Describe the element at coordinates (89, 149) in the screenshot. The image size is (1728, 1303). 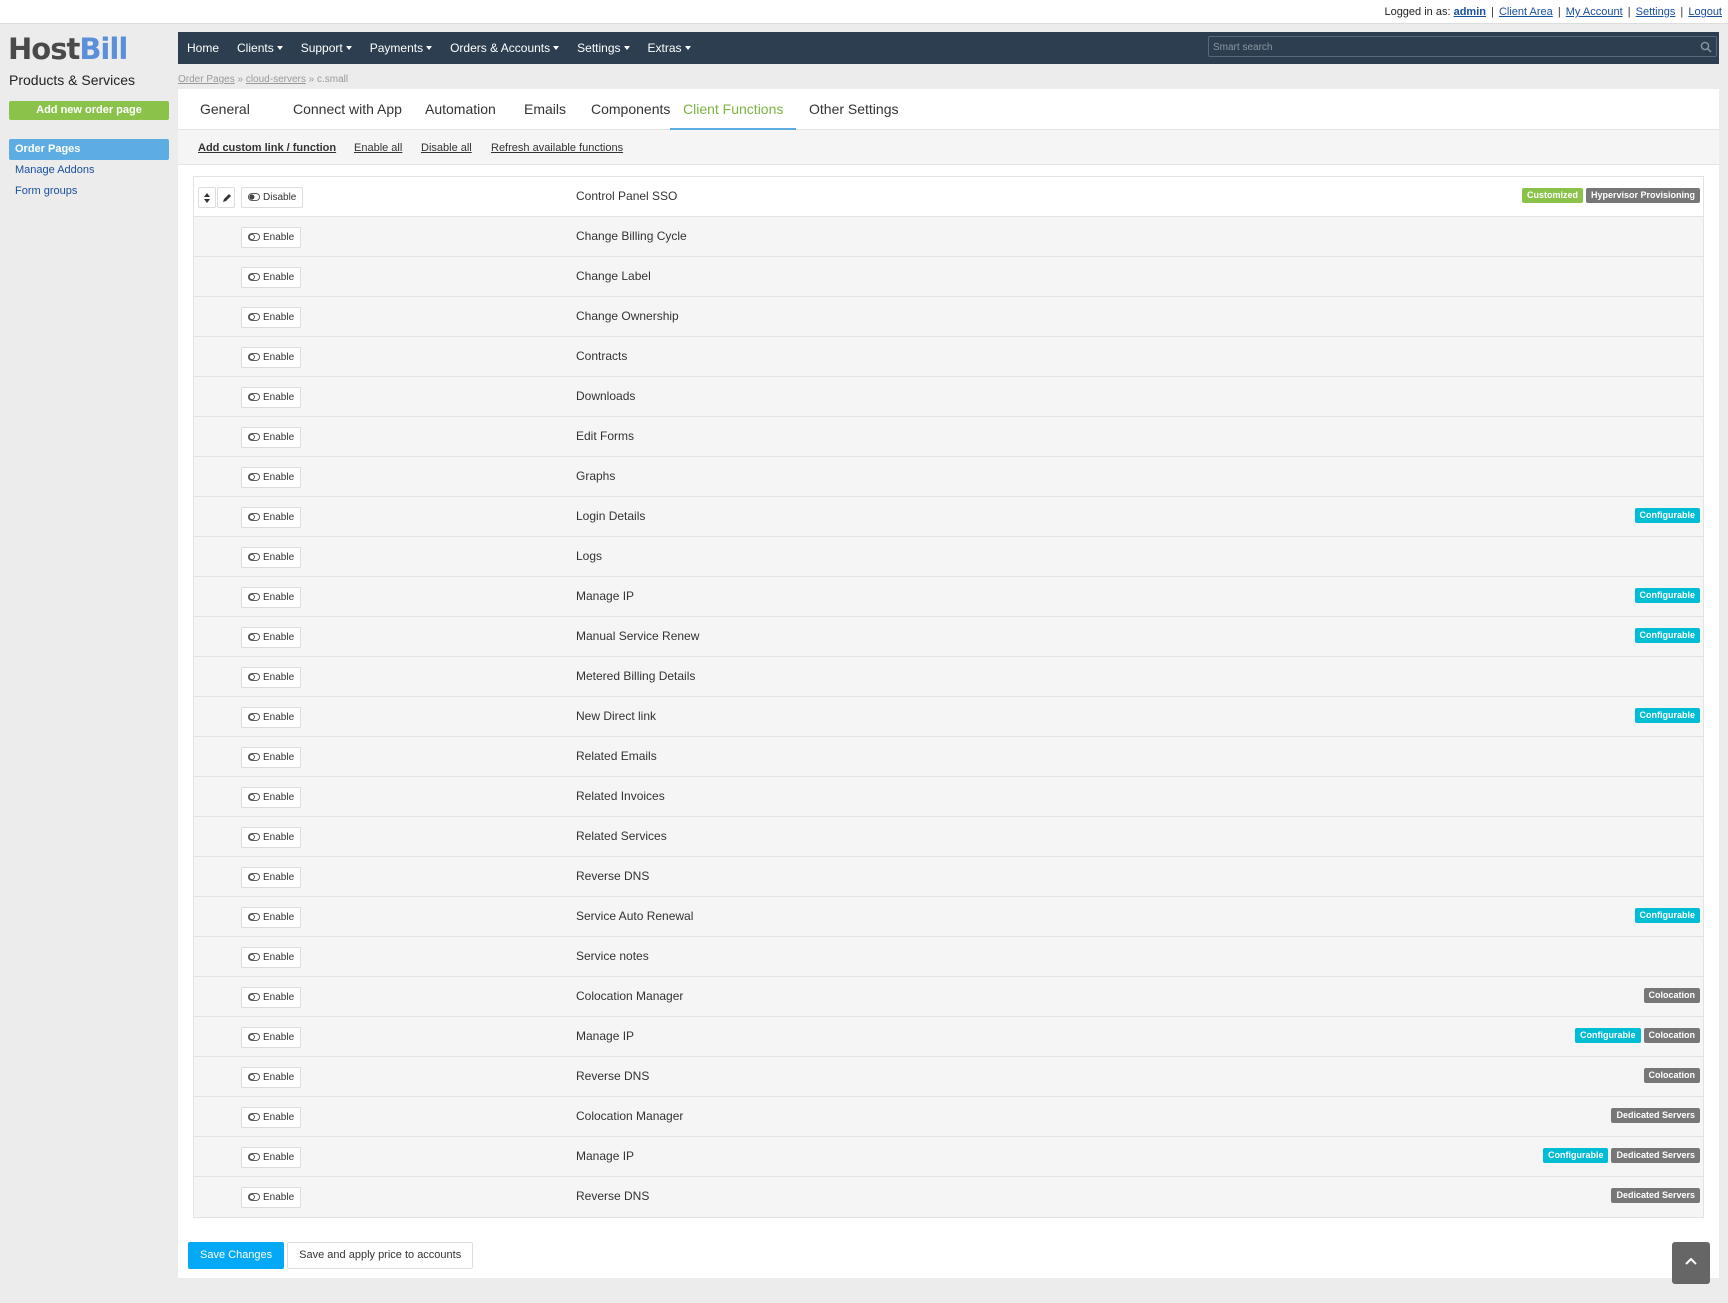
I see `sidebar-item-order-pages: Order Pages` at that location.